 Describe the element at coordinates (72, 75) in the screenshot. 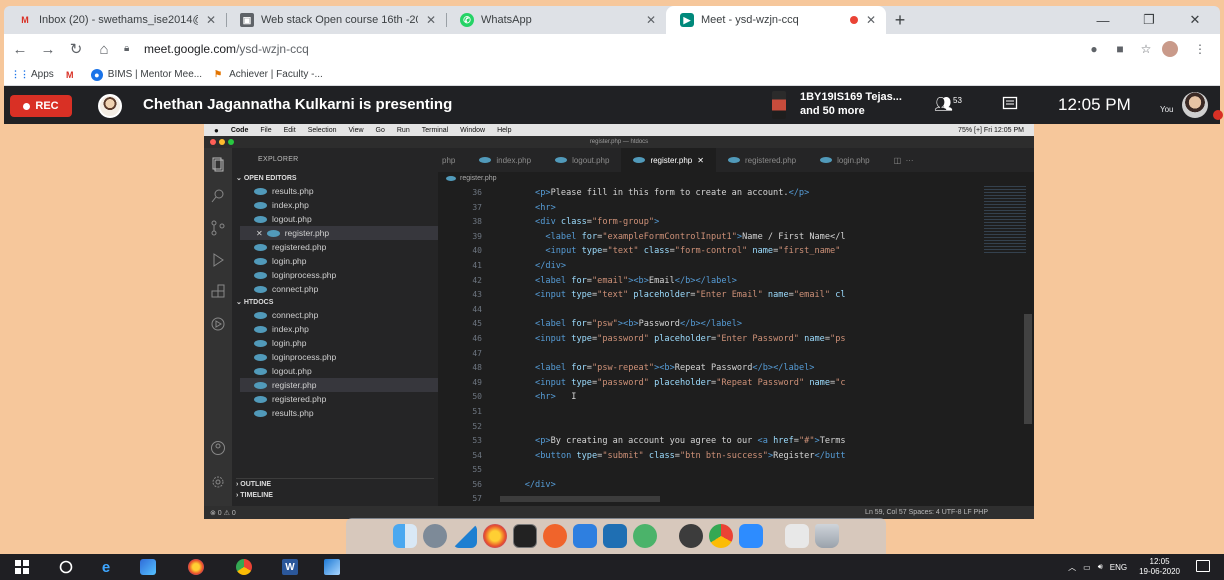

I see `bookmark-gmail: M` at that location.